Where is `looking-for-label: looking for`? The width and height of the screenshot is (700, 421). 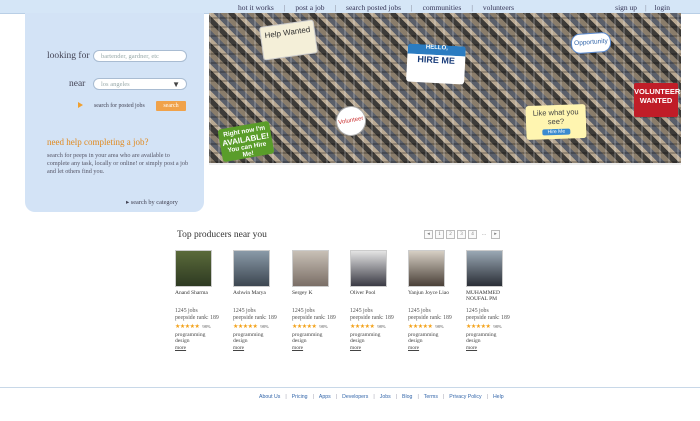
looking-for-label: looking for is located at coordinates (68, 56).